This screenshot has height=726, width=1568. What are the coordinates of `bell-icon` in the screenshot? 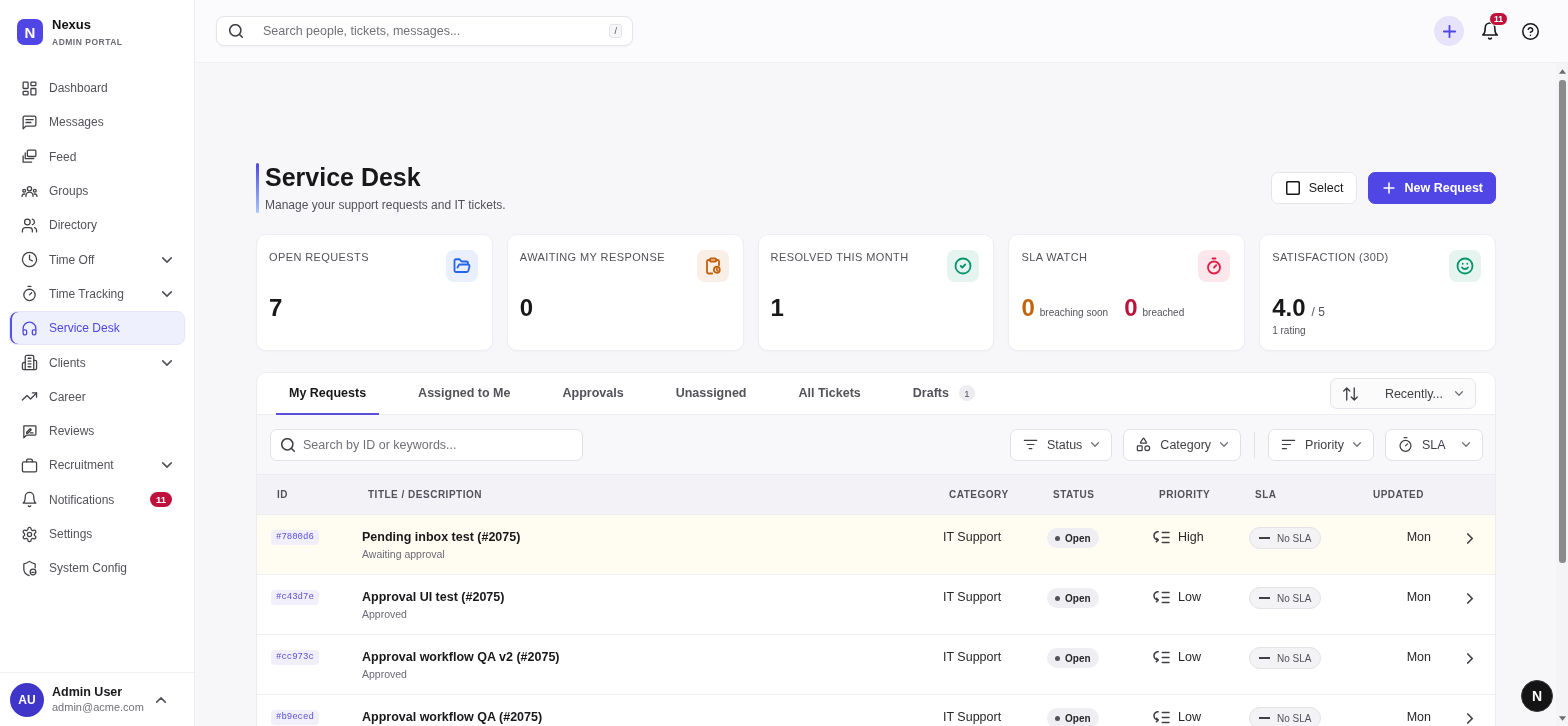 It's located at (1490, 31).